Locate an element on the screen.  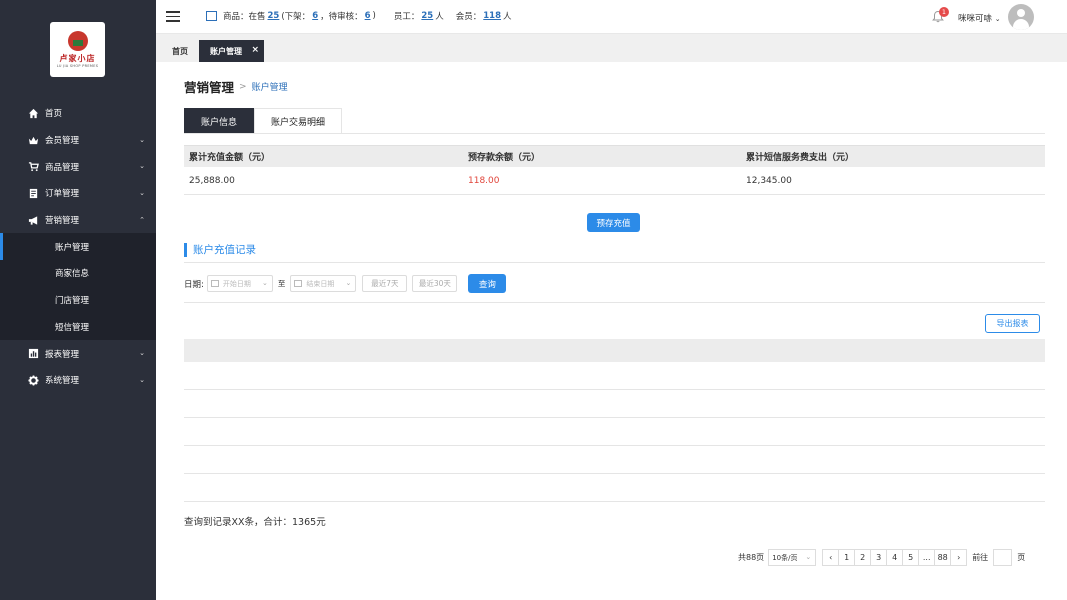
brand-logo: 卢家小店 LU JIA SHOP PREMES is located at coordinates (77, 49).